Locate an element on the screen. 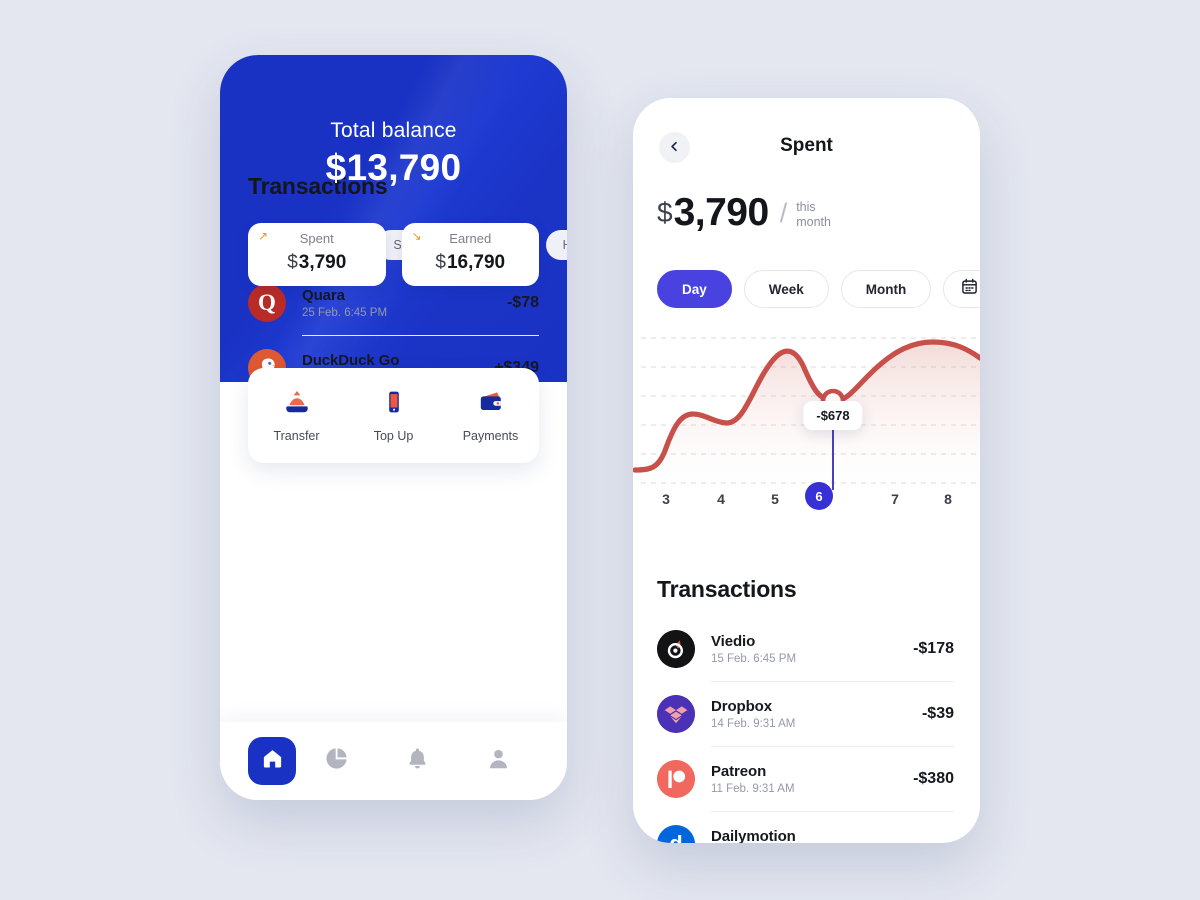  pie-chart-icon is located at coordinates (336, 761).